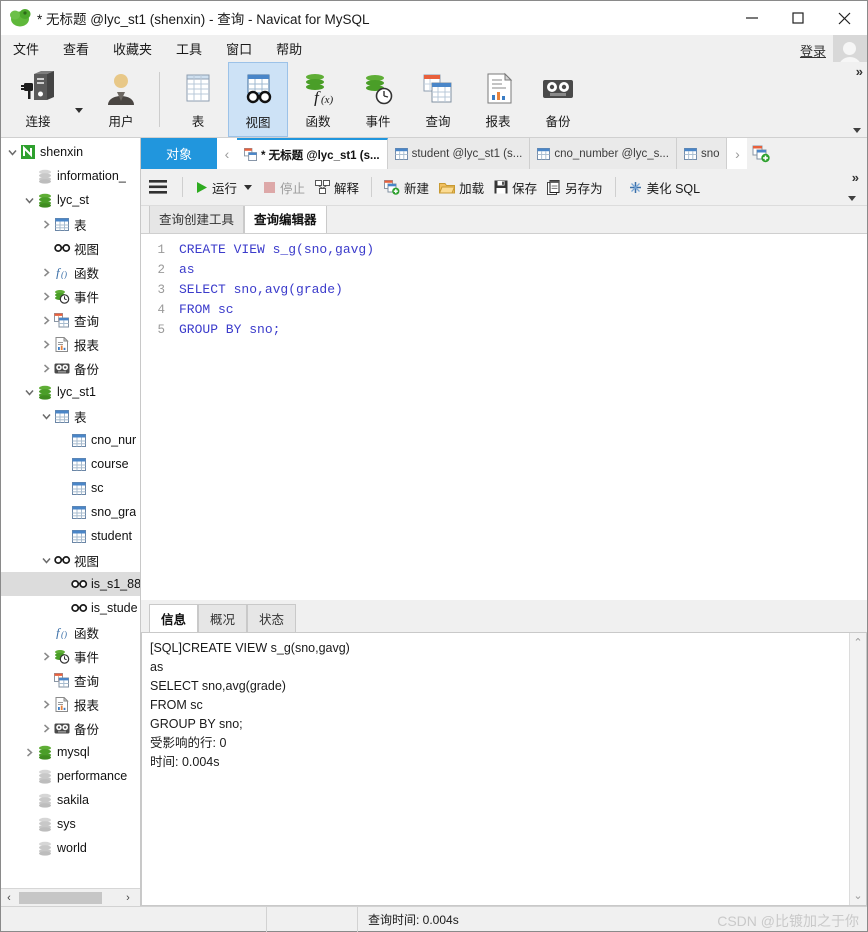 Image resolution: width=868 pixels, height=932 pixels. What do you see at coordinates (38, 99) in the screenshot?
I see `ribbon-button-connection: 连接` at bounding box center [38, 99].